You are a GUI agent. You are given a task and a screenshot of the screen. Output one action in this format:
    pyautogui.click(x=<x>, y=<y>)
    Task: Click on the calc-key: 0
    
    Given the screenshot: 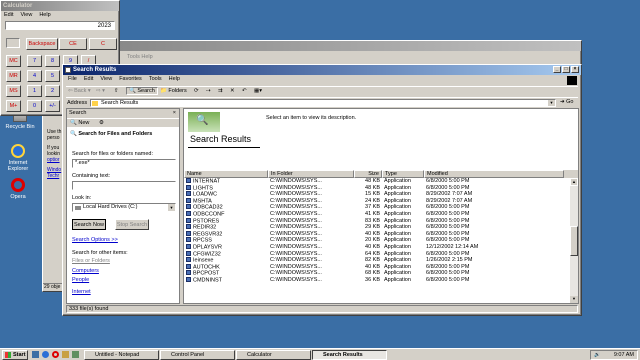 What is the action you would take?
    pyautogui.click(x=34, y=106)
    